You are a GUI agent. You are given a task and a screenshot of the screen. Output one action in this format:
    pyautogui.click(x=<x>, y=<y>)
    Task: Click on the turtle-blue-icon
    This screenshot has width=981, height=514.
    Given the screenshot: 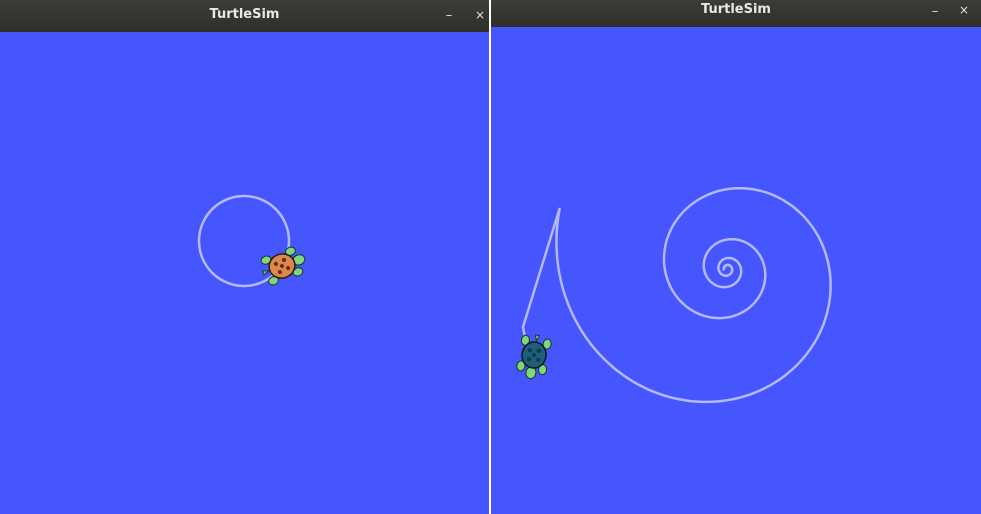 What is the action you would take?
    pyautogui.click(x=534, y=357)
    